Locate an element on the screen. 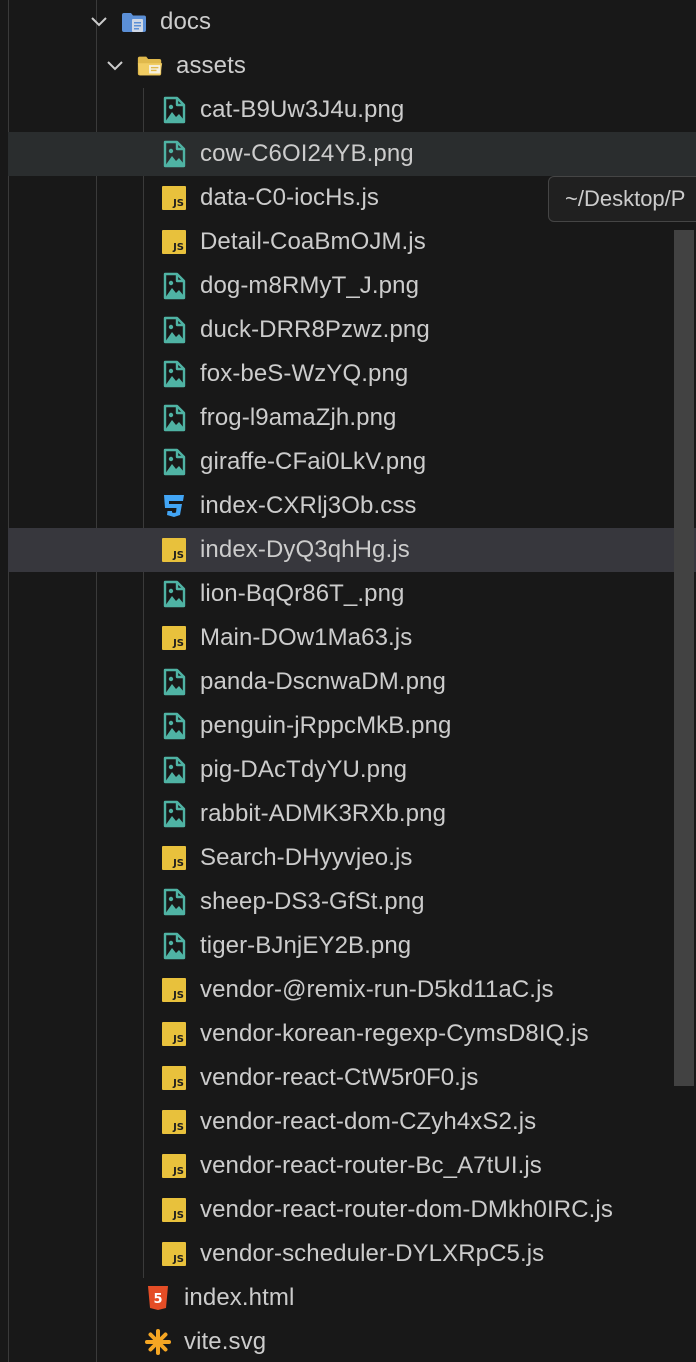 The image size is (696, 1362). svg-file-icon is located at coordinates (158, 1342).